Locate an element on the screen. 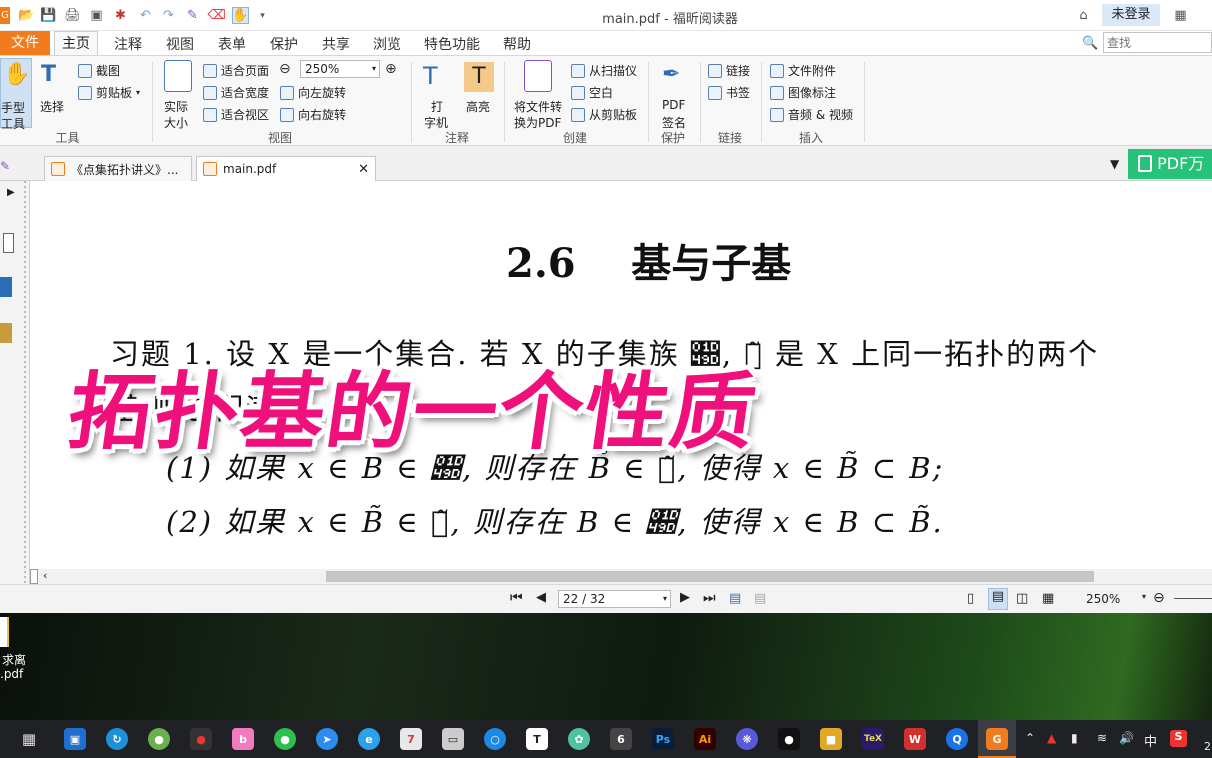  pdf-file-desktop-icon is located at coordinates (4, 632).